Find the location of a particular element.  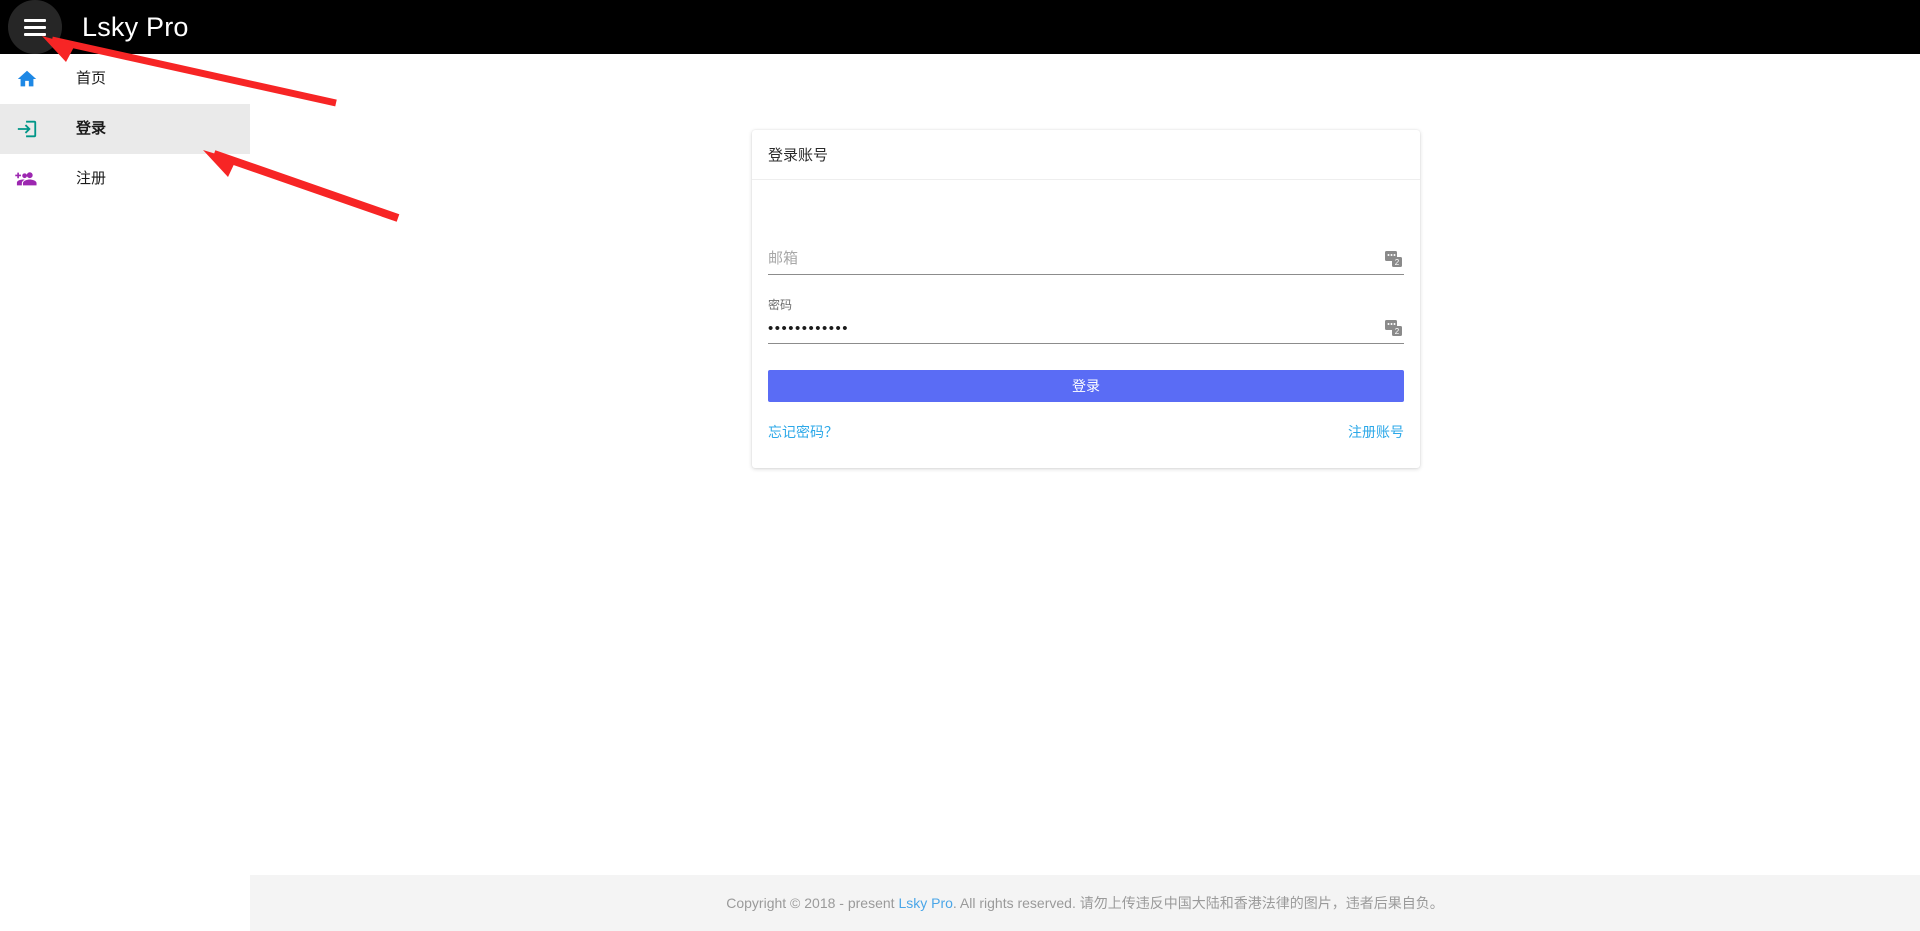

form-top-spacer is located at coordinates (1086, 214).